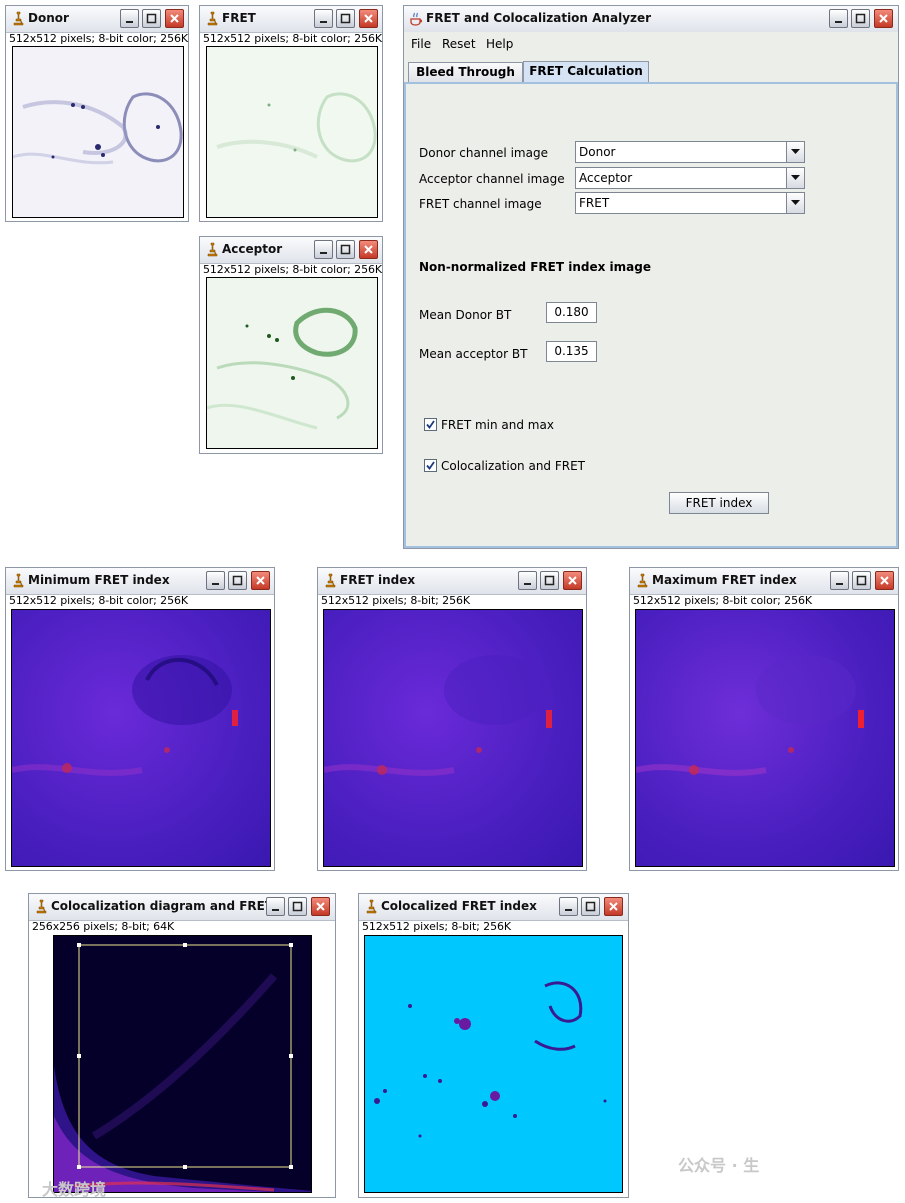 This screenshot has width=905, height=1203. I want to click on window-title: FRET index, so click(378, 580).